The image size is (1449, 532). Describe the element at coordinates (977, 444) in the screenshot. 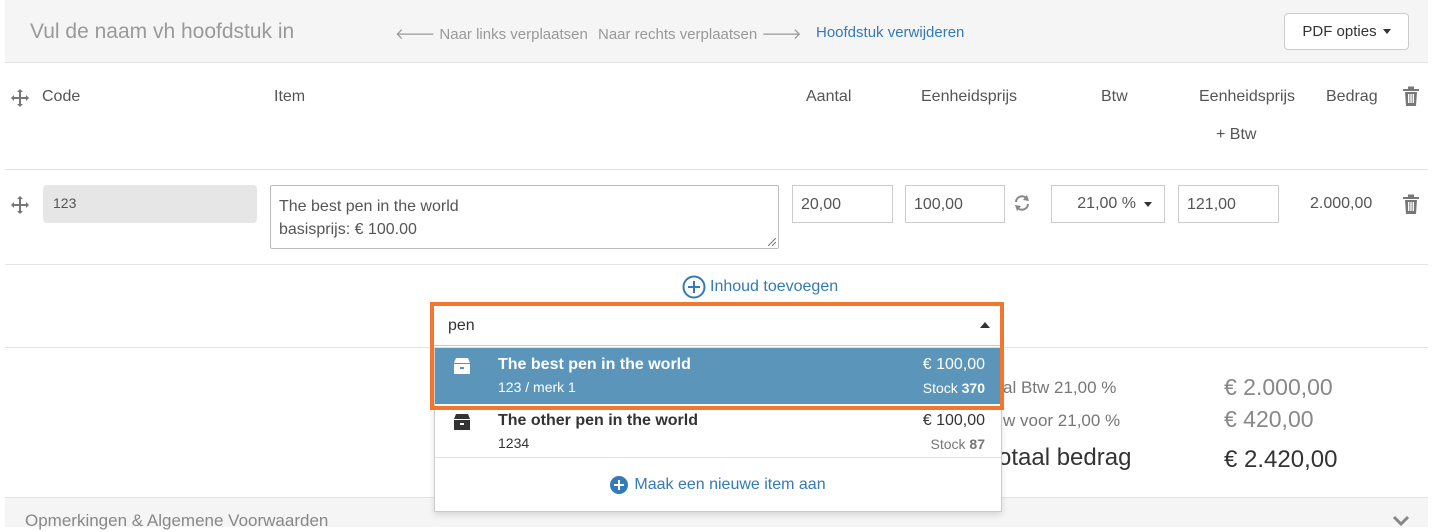

I see `stock-value: 87` at that location.